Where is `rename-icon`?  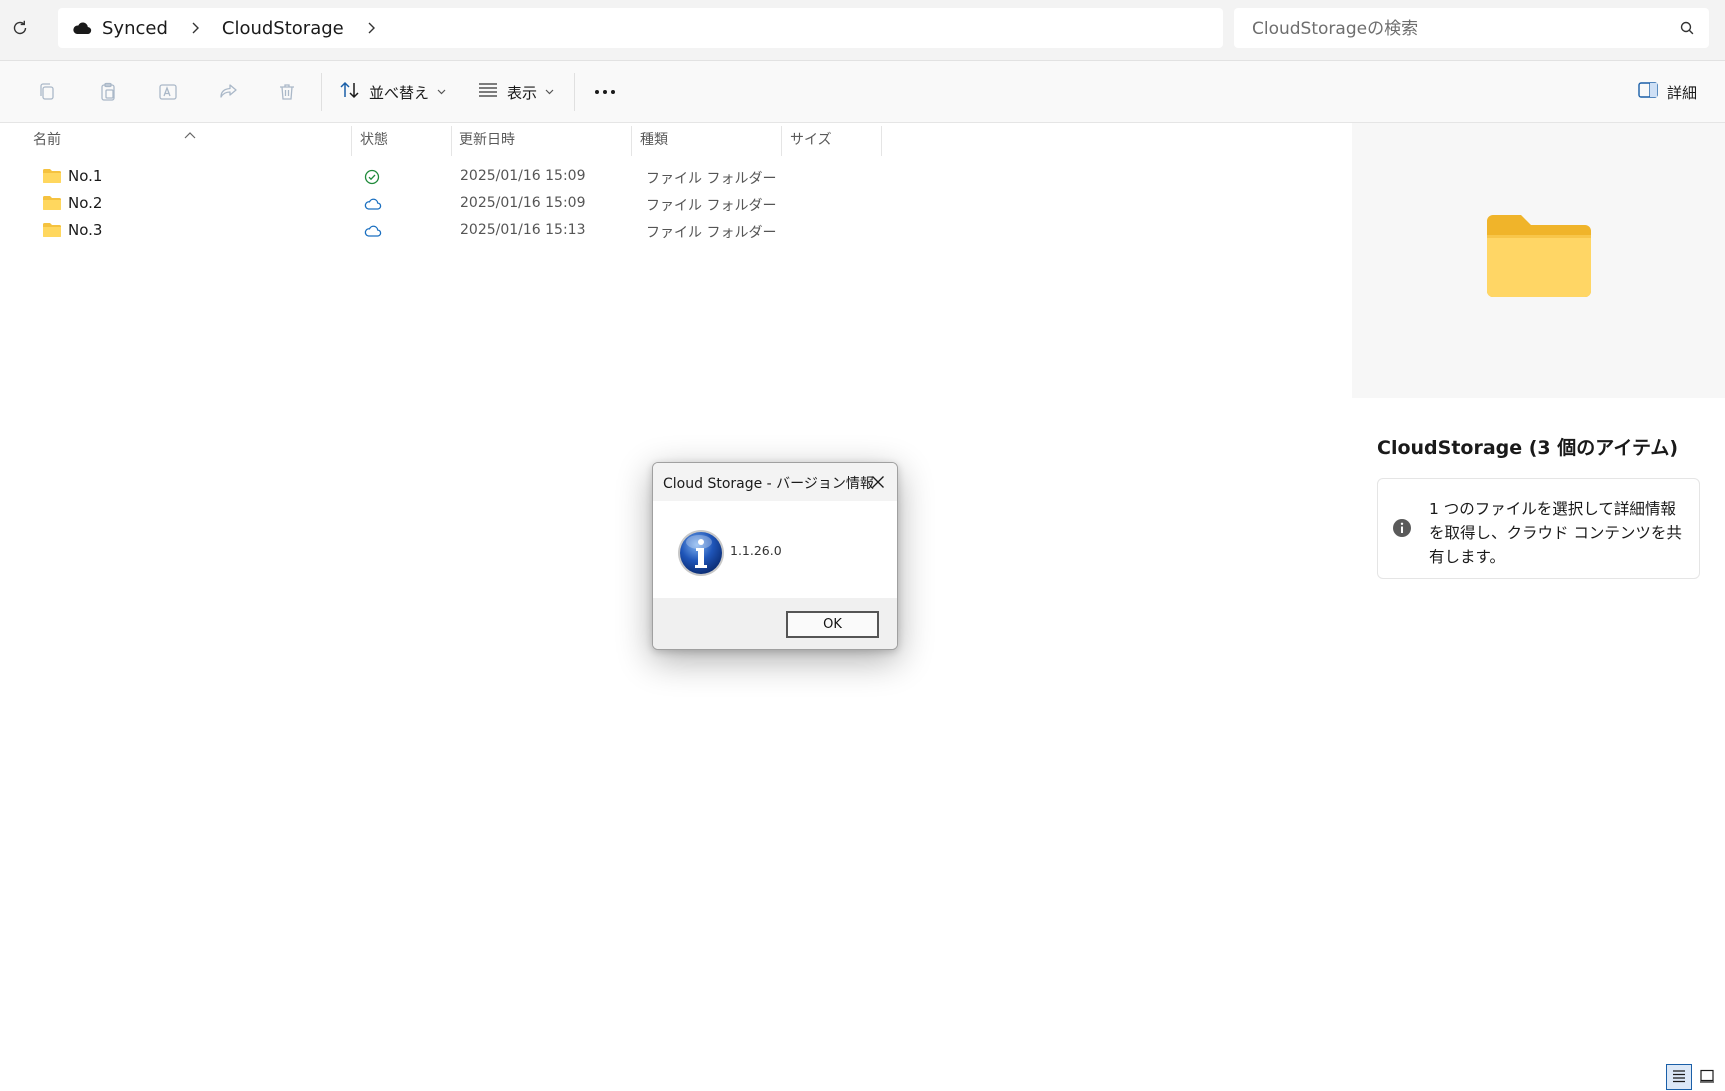 rename-icon is located at coordinates (168, 92).